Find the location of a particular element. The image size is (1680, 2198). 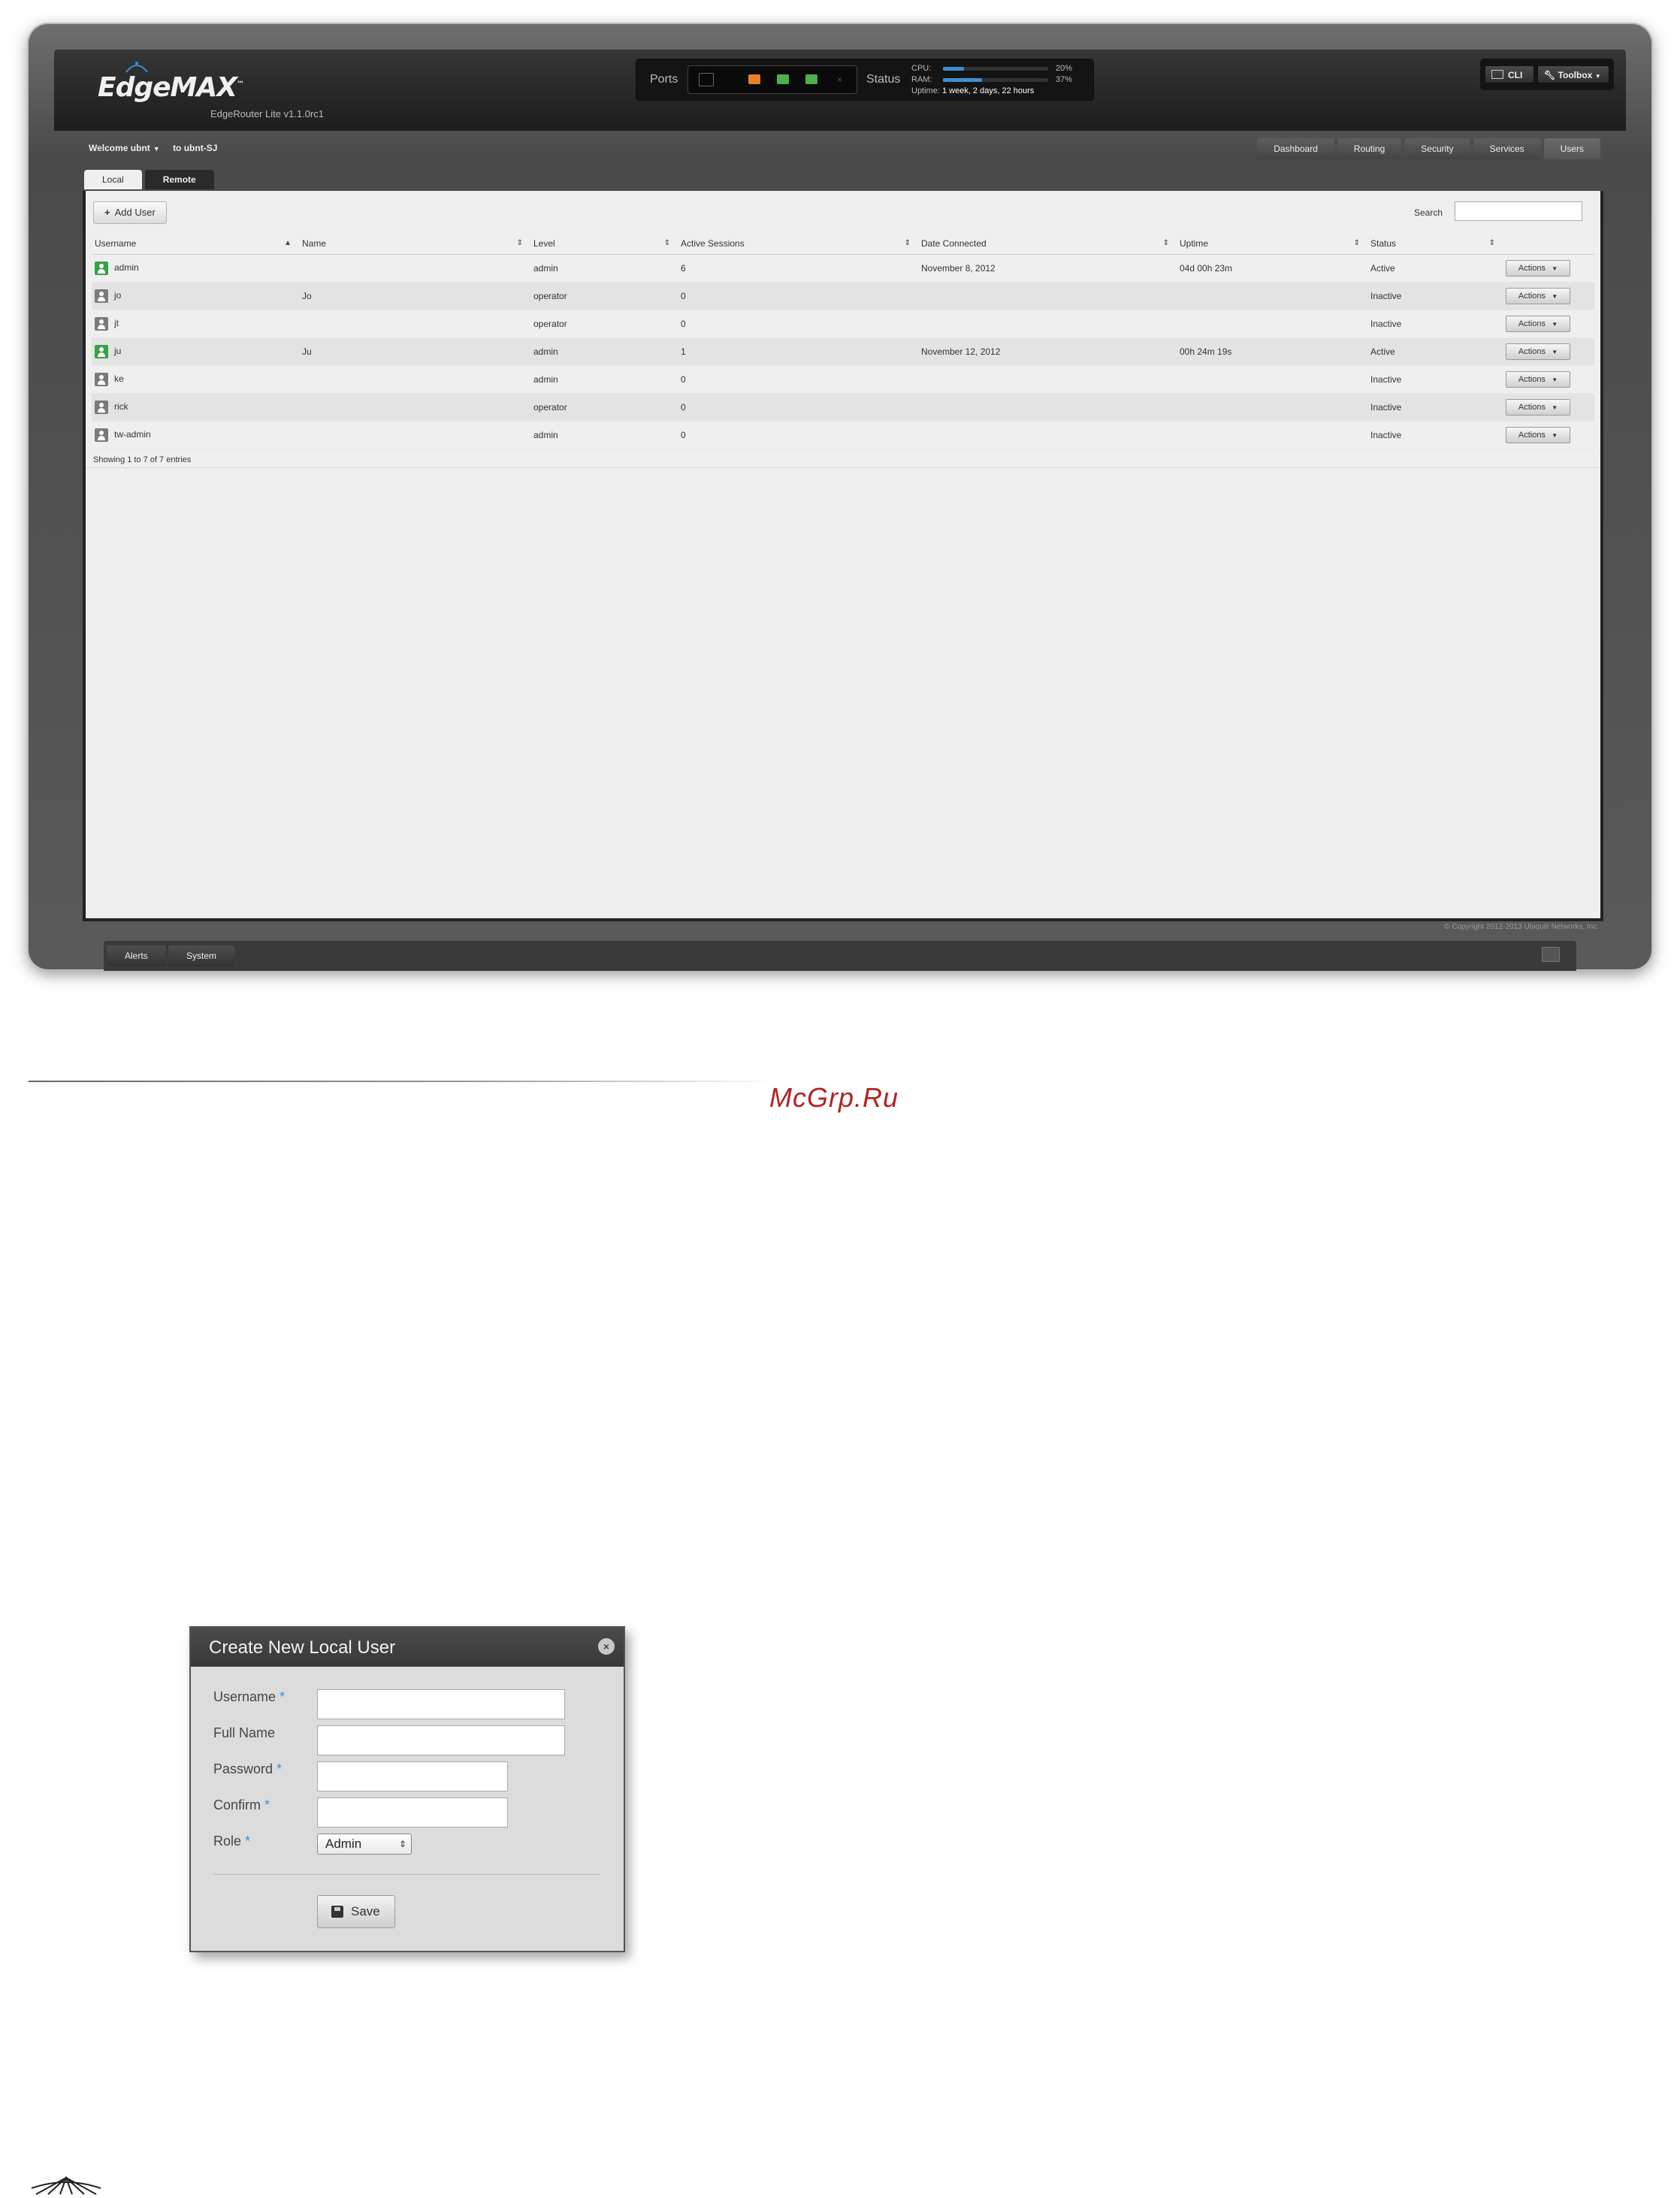

cell-name-text: Ju is located at coordinates (307, 352).